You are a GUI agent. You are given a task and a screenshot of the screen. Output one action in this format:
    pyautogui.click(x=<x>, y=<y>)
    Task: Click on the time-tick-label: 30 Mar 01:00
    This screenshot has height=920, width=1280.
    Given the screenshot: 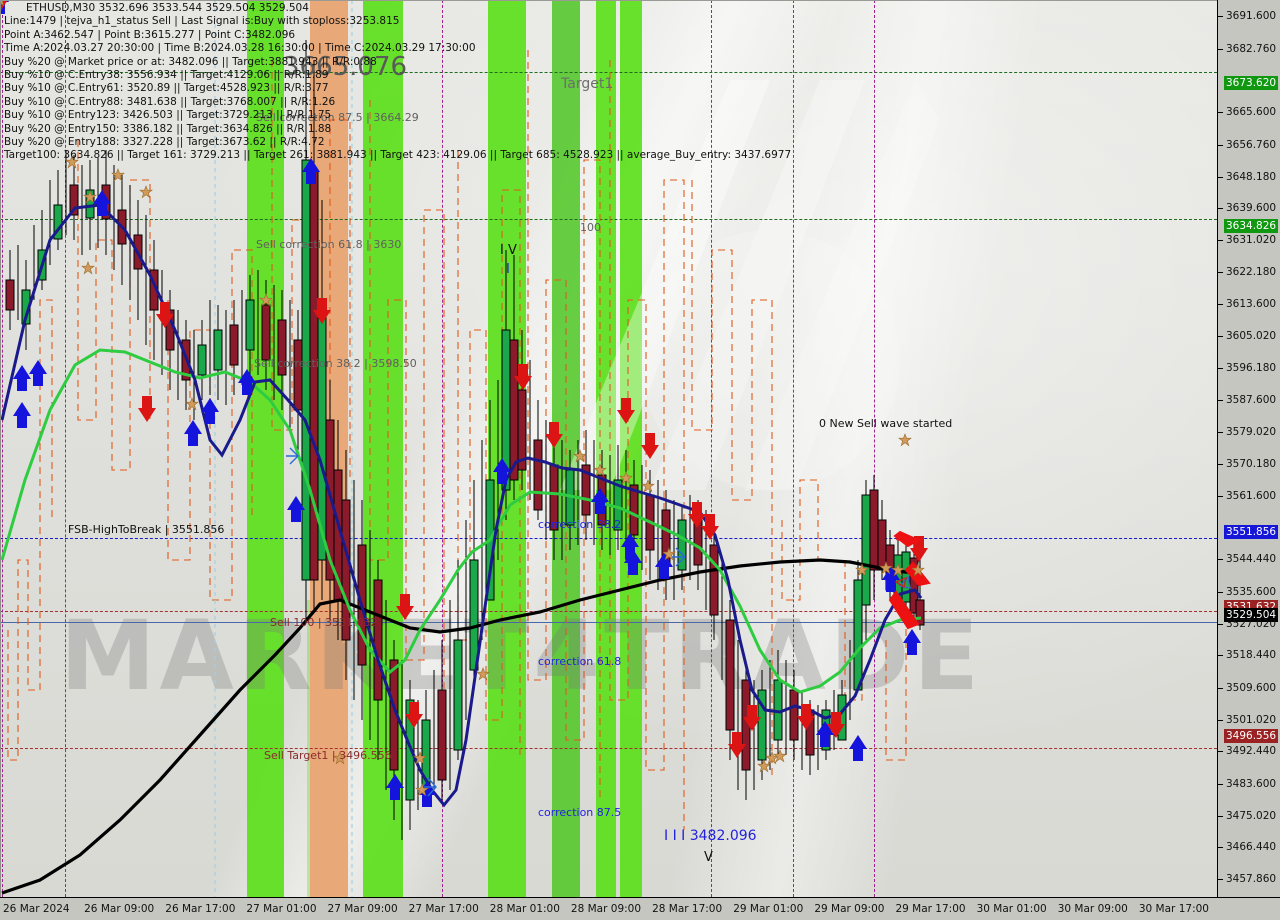 What is the action you would take?
    pyautogui.click(x=1011, y=909)
    